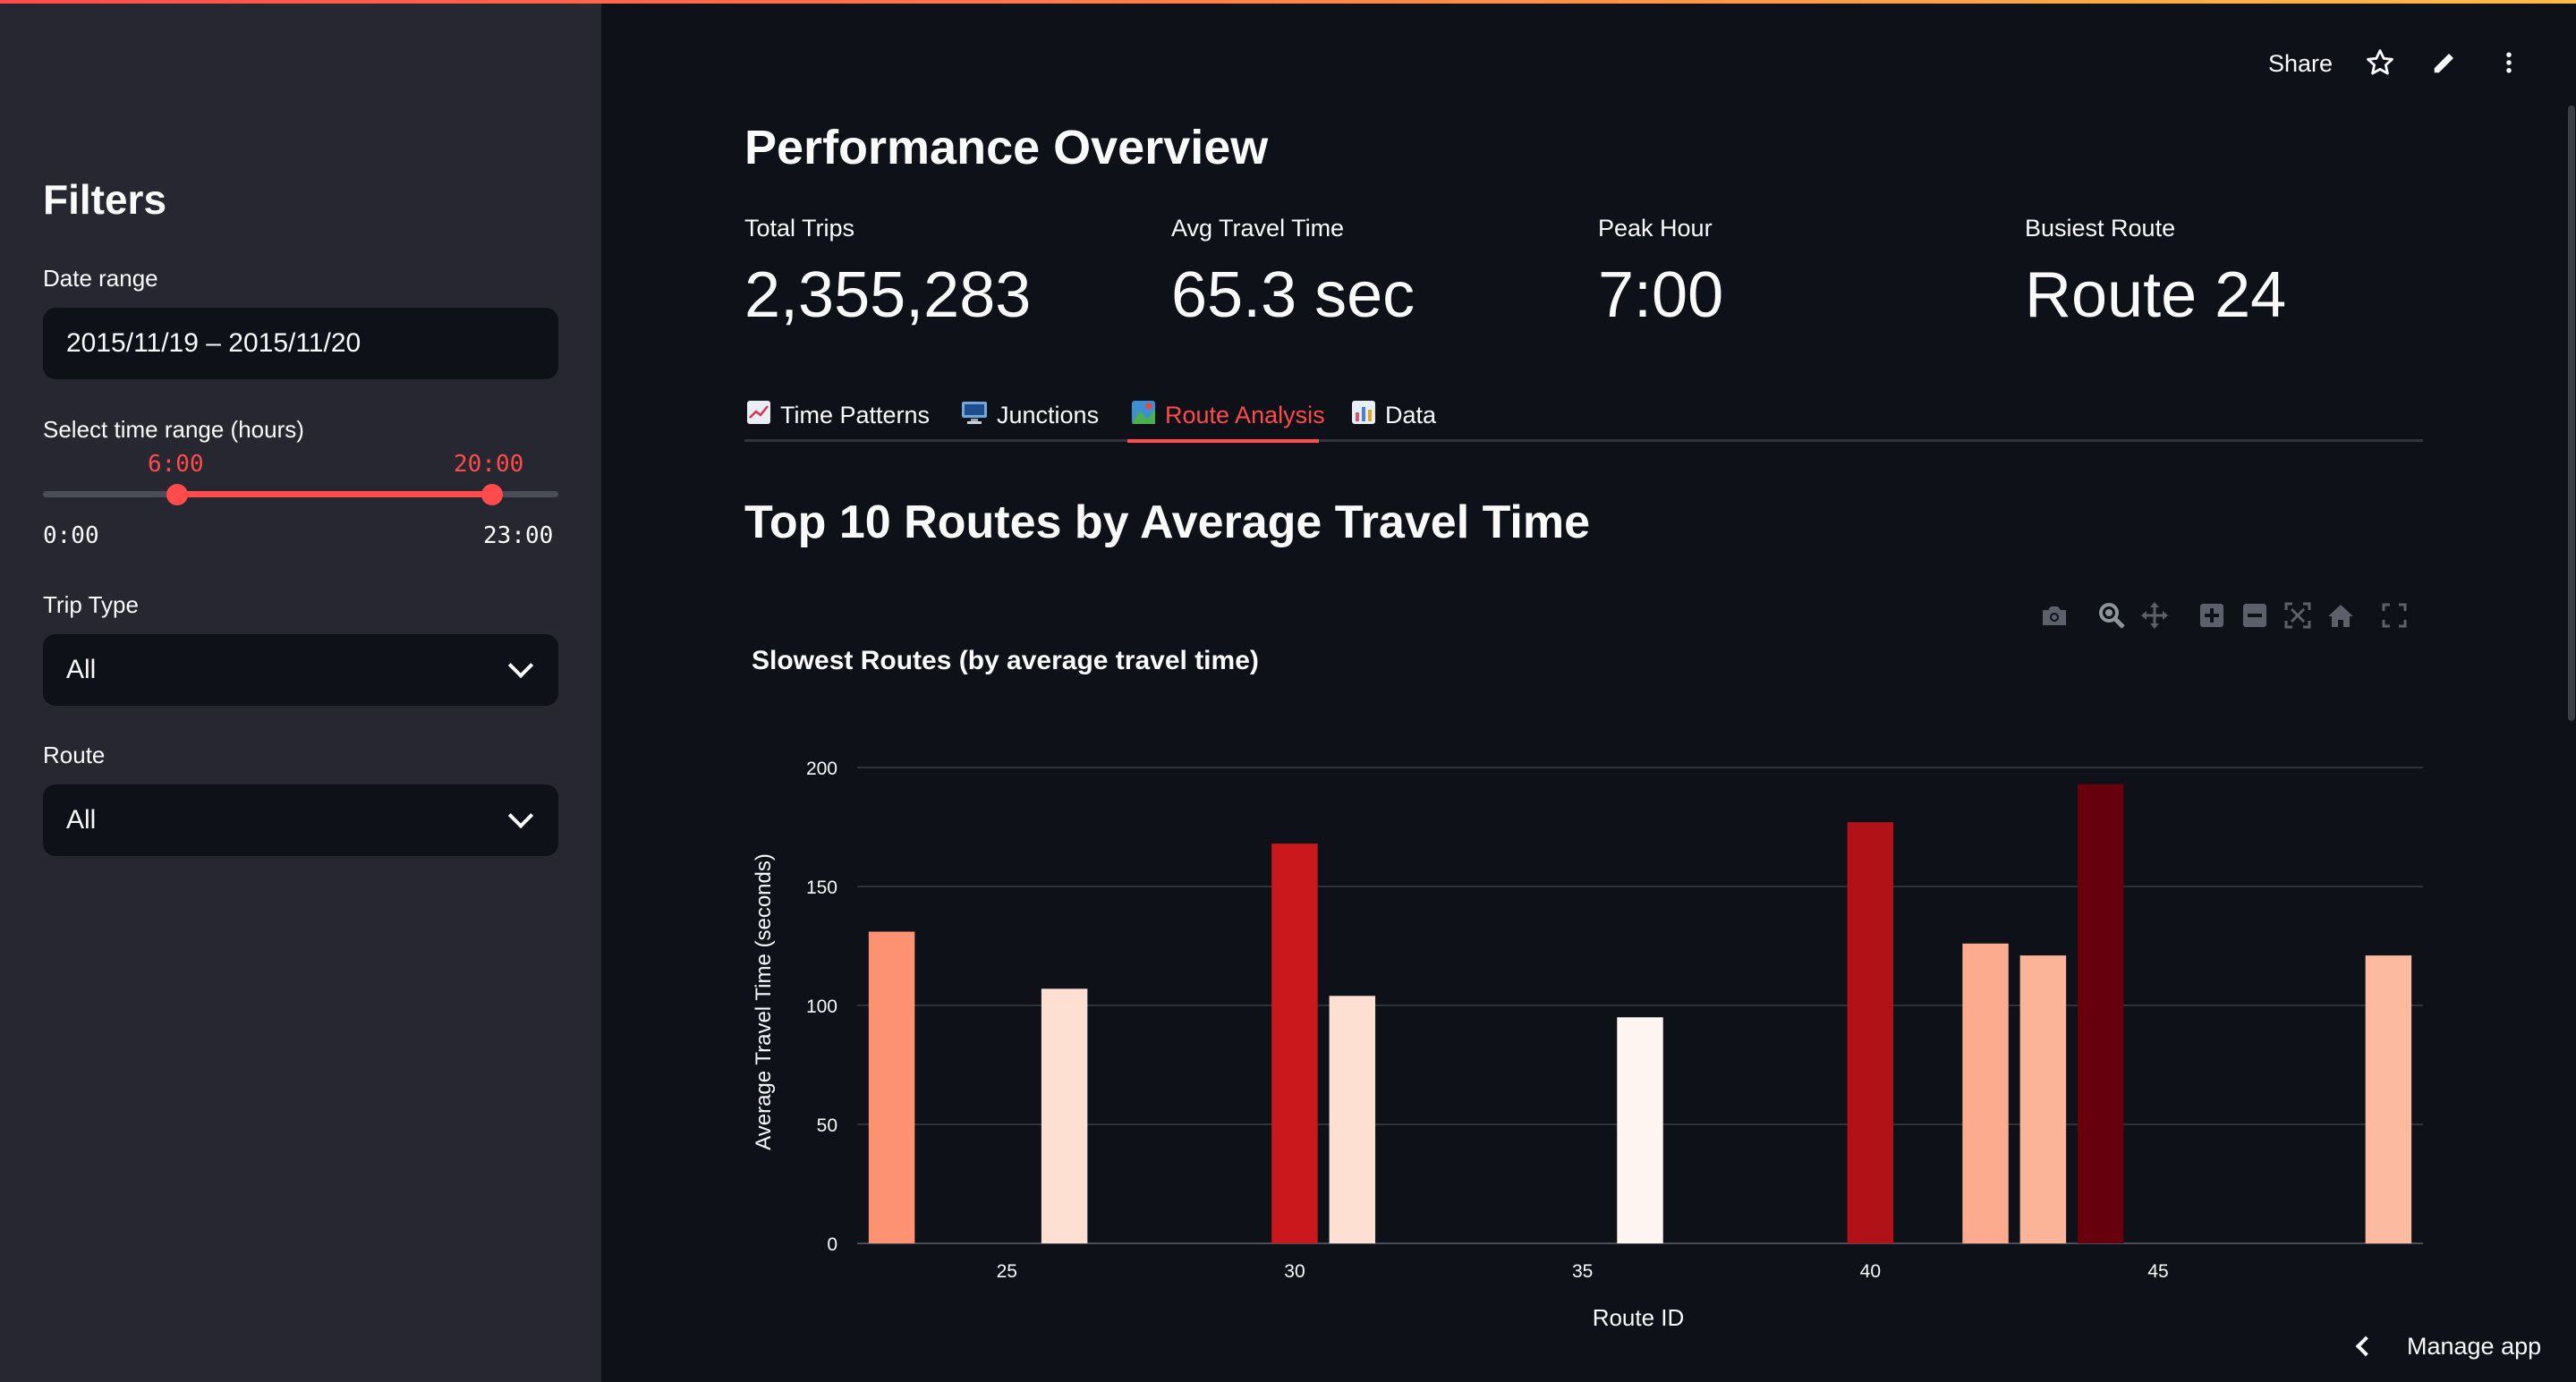 This screenshot has width=2576, height=1382. I want to click on scrollbar, so click(2571, 414).